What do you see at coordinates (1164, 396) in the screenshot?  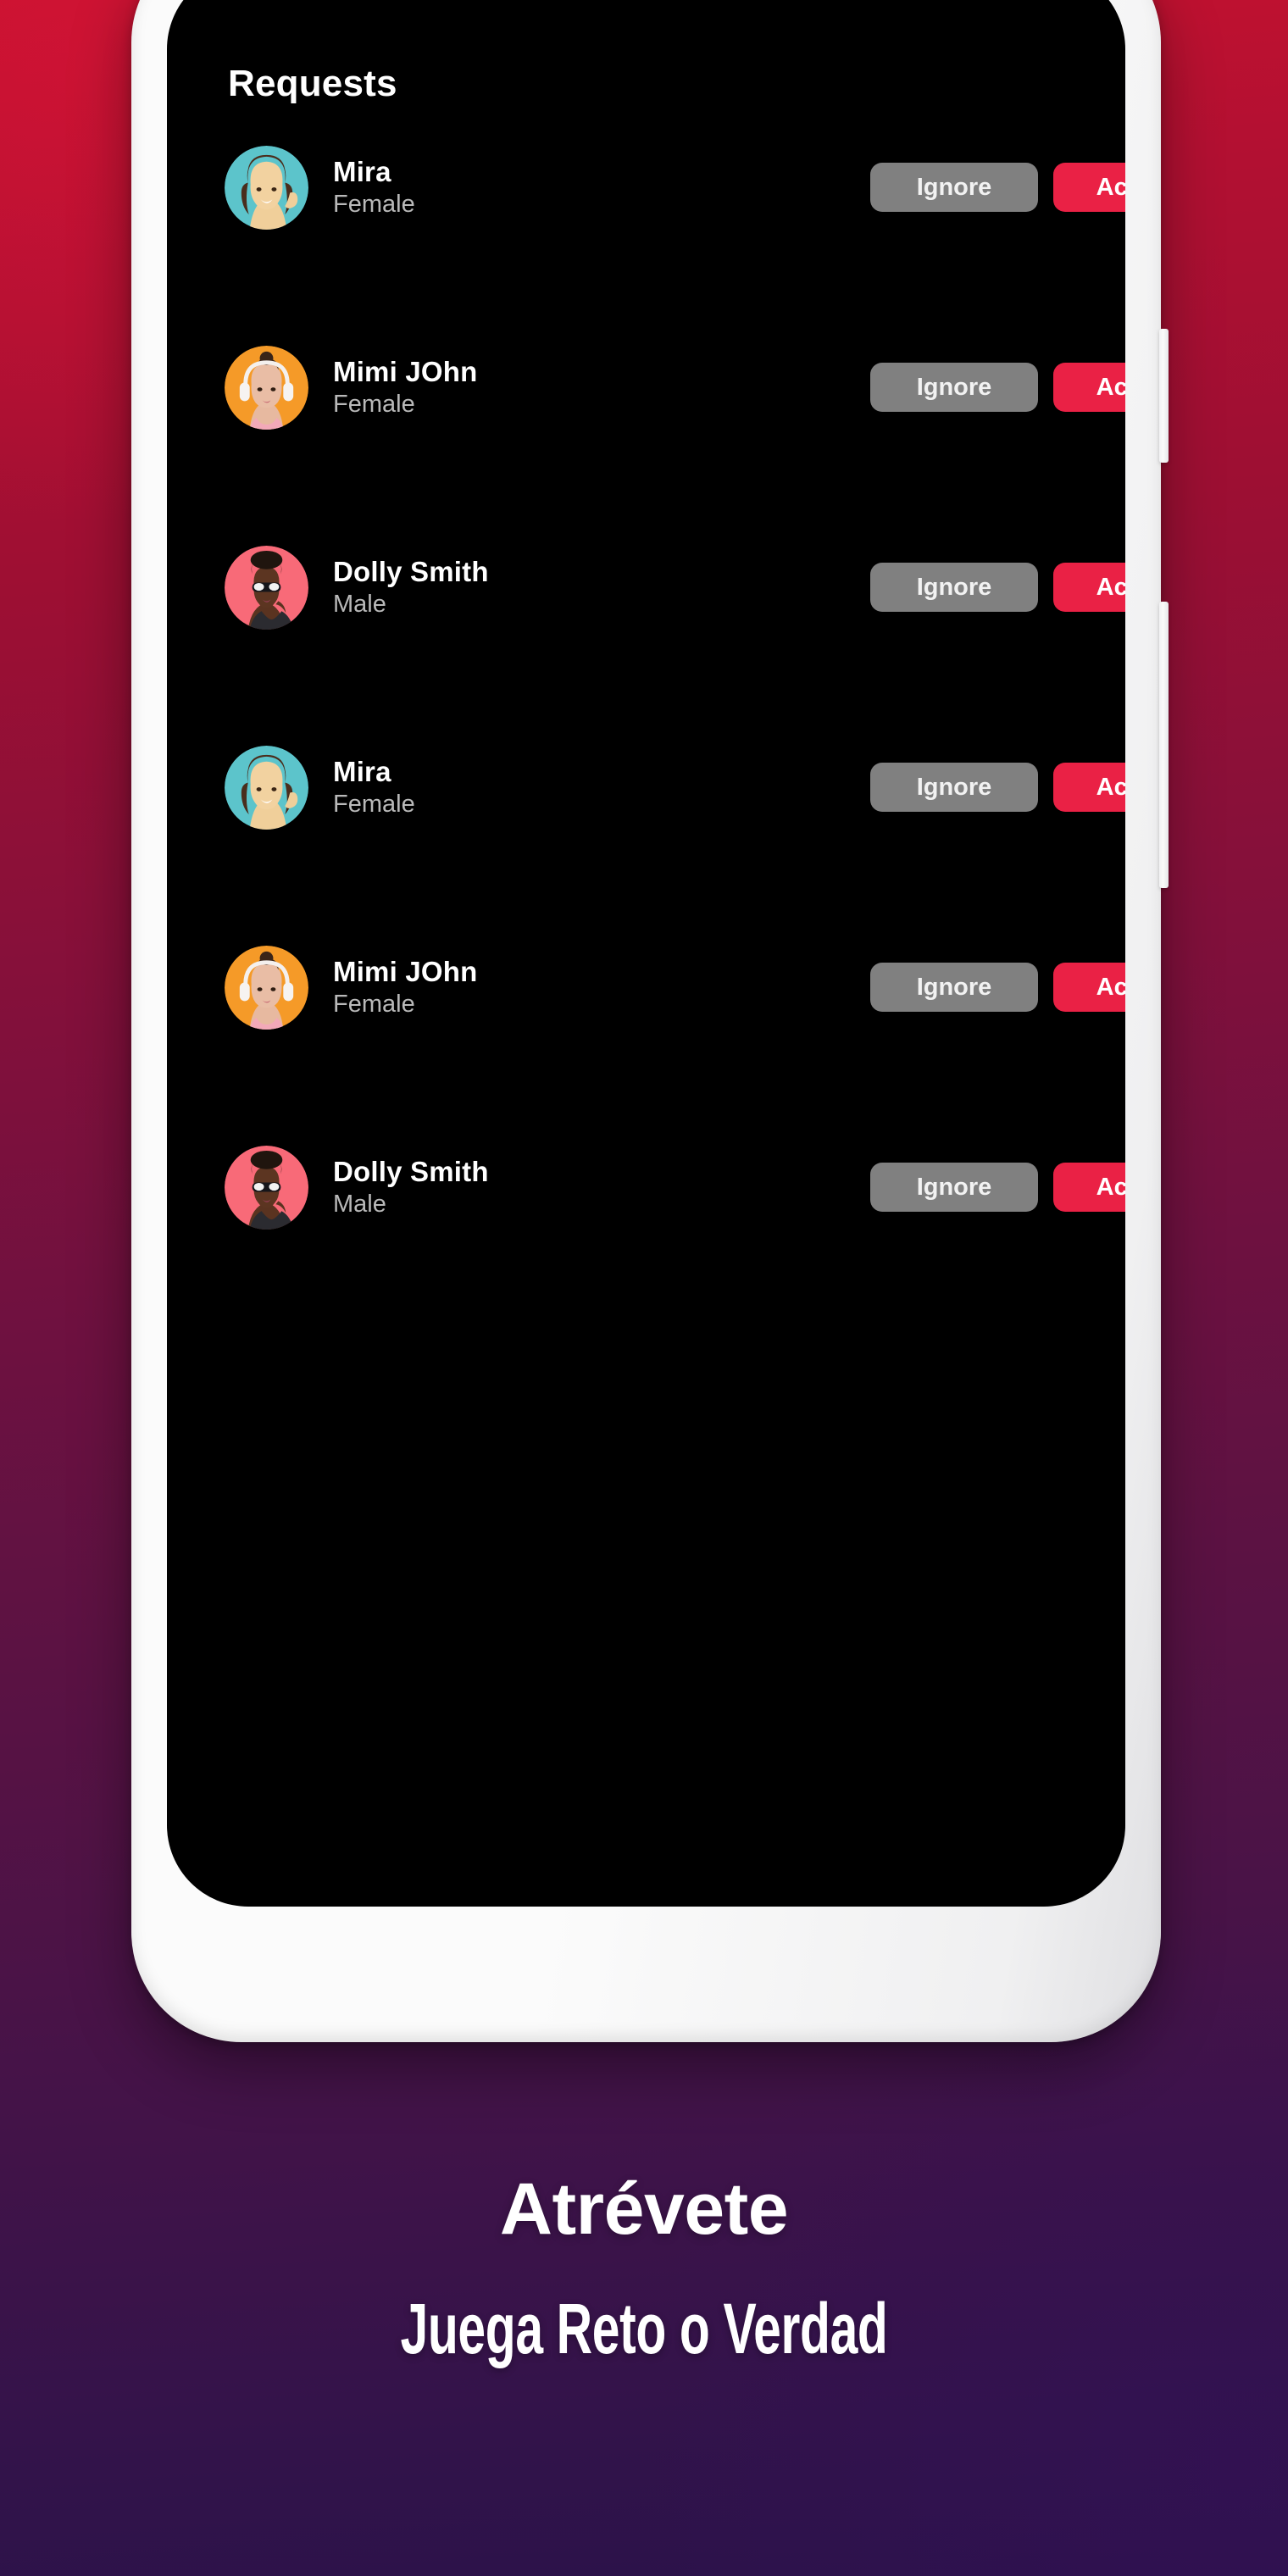 I see `volume-rocker-button` at bounding box center [1164, 396].